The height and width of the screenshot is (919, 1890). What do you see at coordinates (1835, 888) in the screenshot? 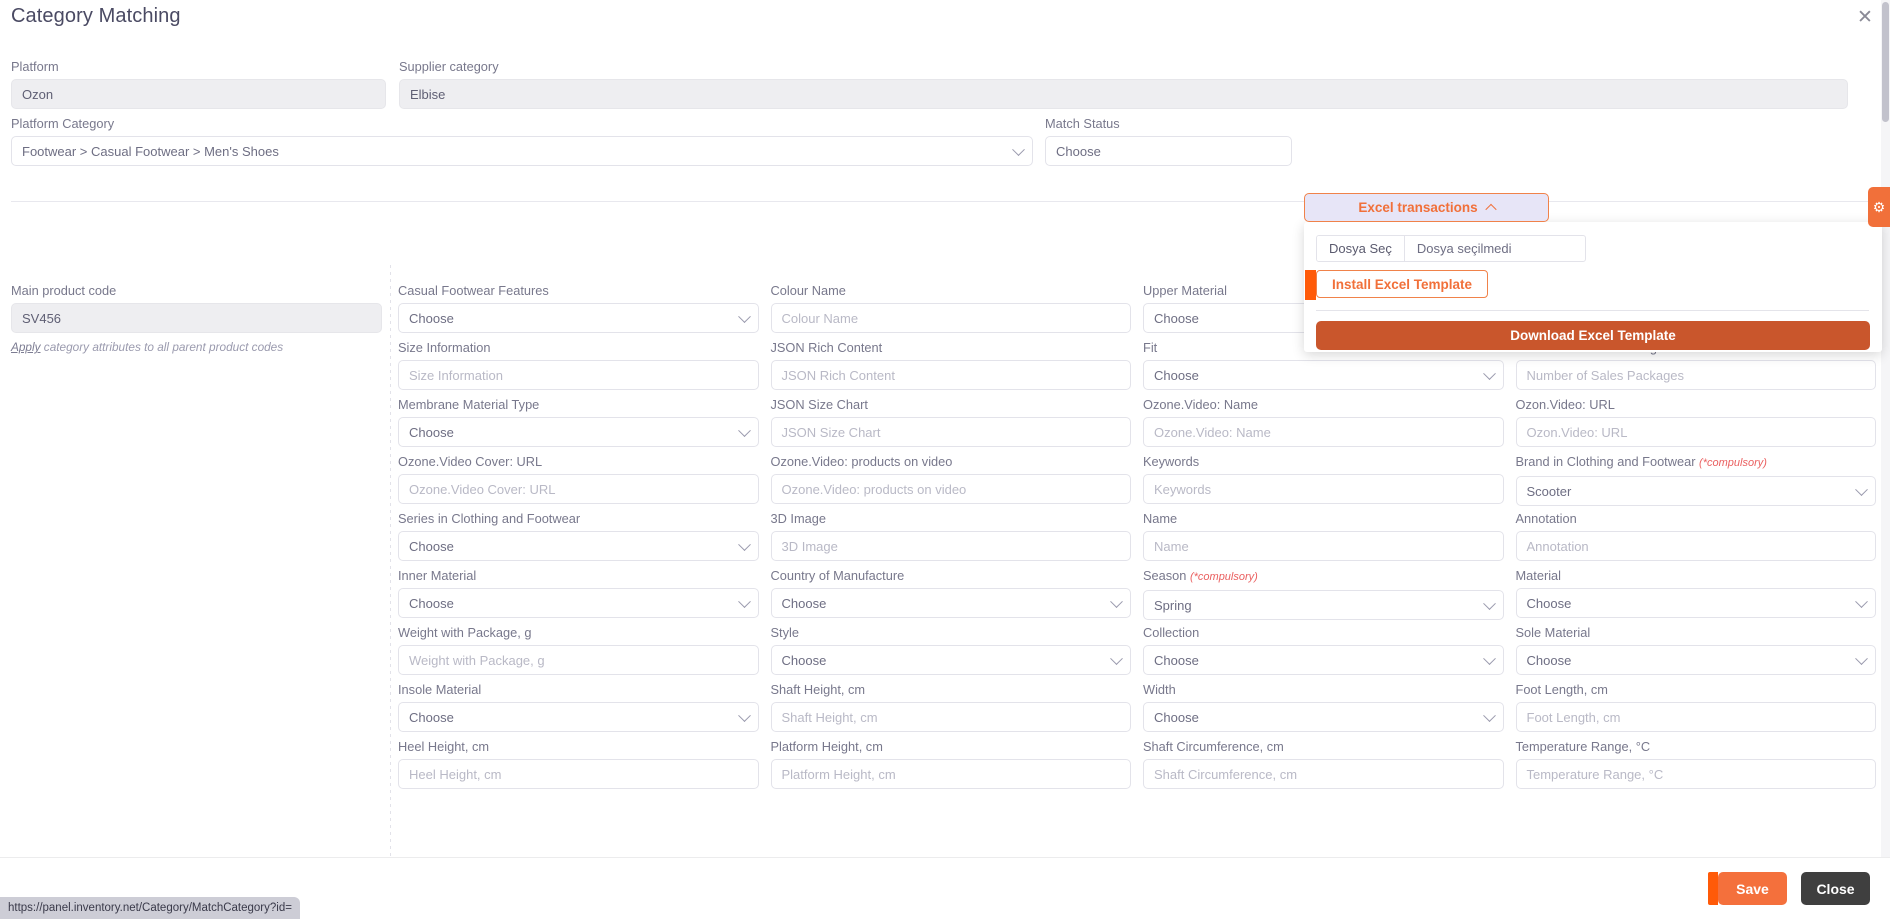
I see `close-button: Close` at bounding box center [1835, 888].